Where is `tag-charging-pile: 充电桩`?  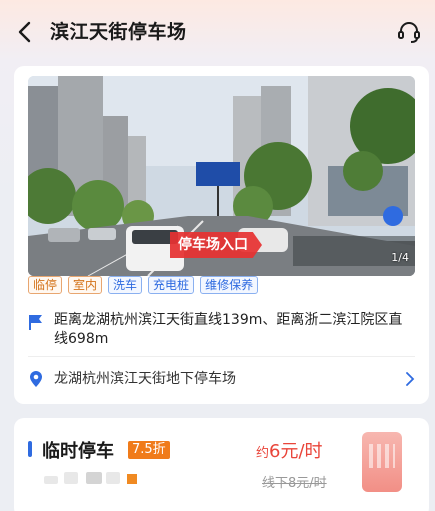
tag-charging-pile: 充电桩 is located at coordinates (171, 285).